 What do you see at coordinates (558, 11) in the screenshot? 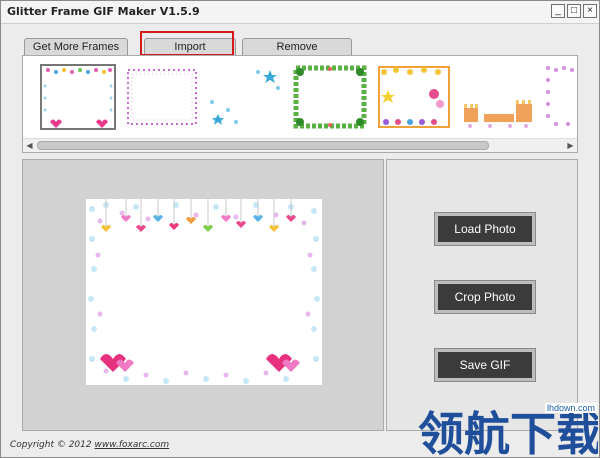
I see `minimize-button: _` at bounding box center [558, 11].